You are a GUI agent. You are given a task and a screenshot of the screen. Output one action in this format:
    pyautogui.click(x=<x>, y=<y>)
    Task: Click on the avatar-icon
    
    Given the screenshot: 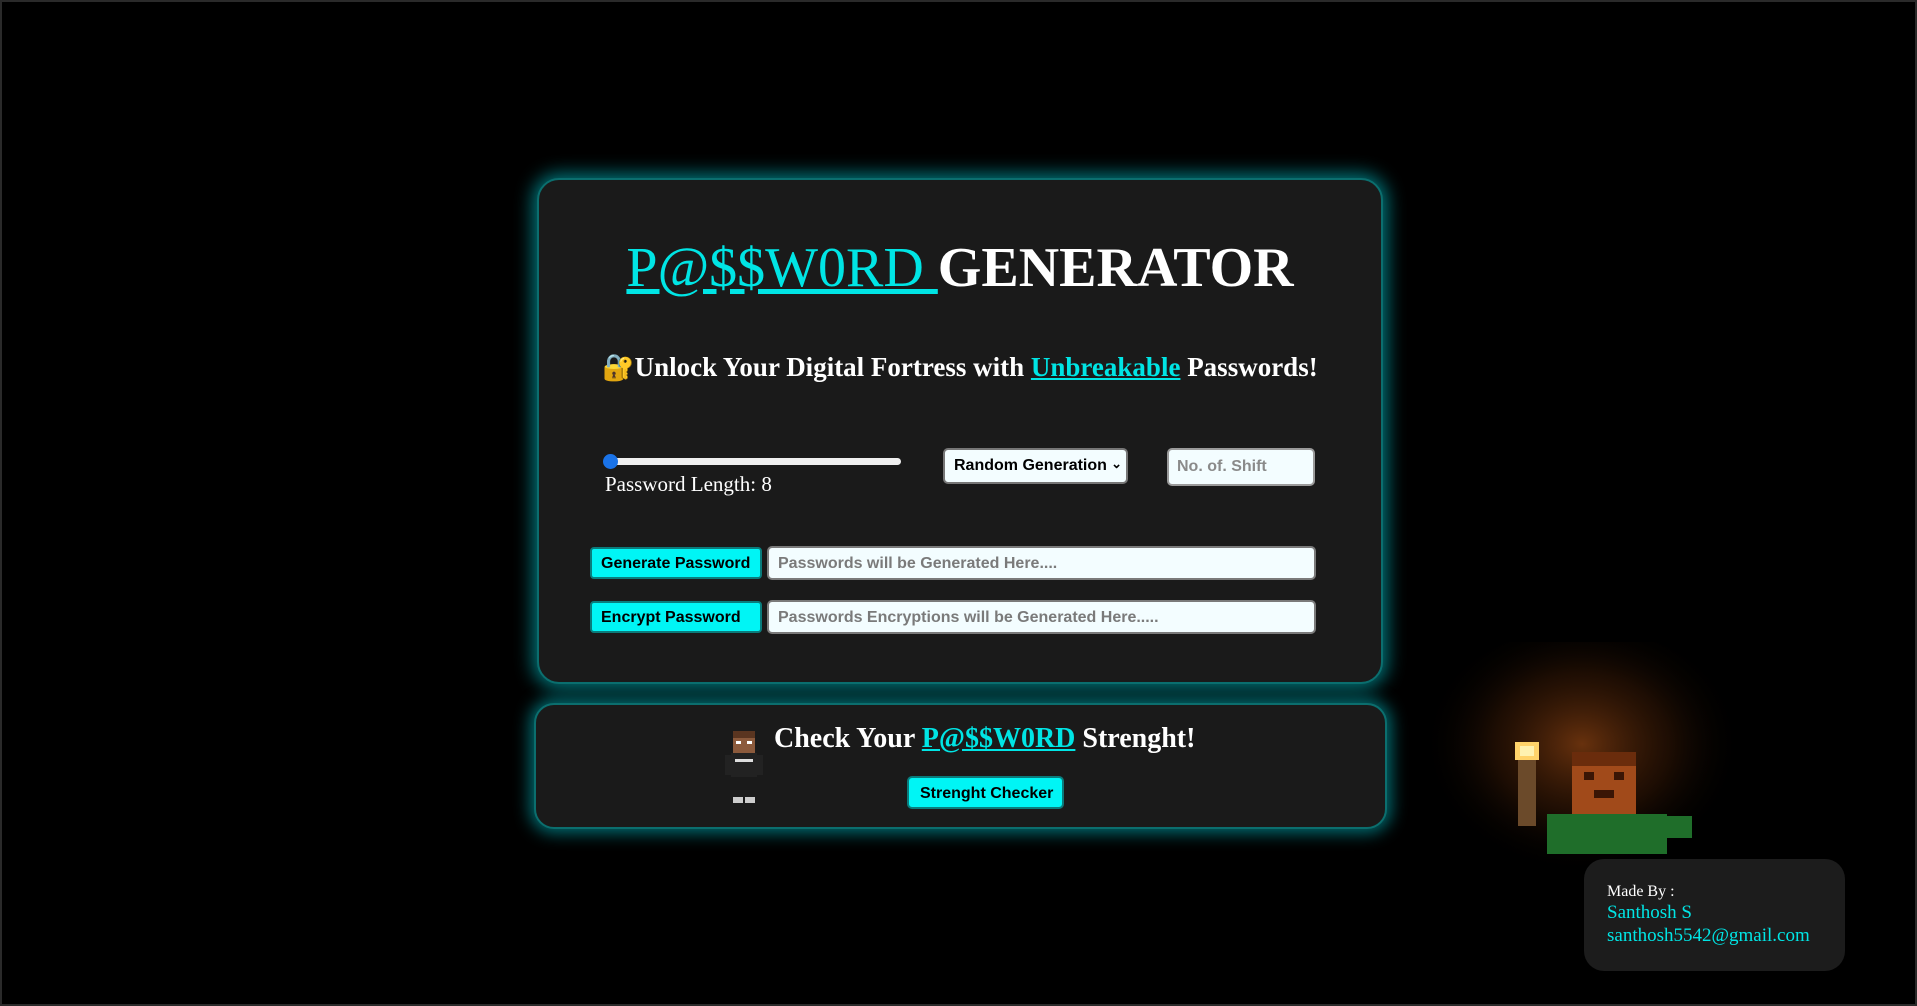 What is the action you would take?
    pyautogui.click(x=744, y=767)
    